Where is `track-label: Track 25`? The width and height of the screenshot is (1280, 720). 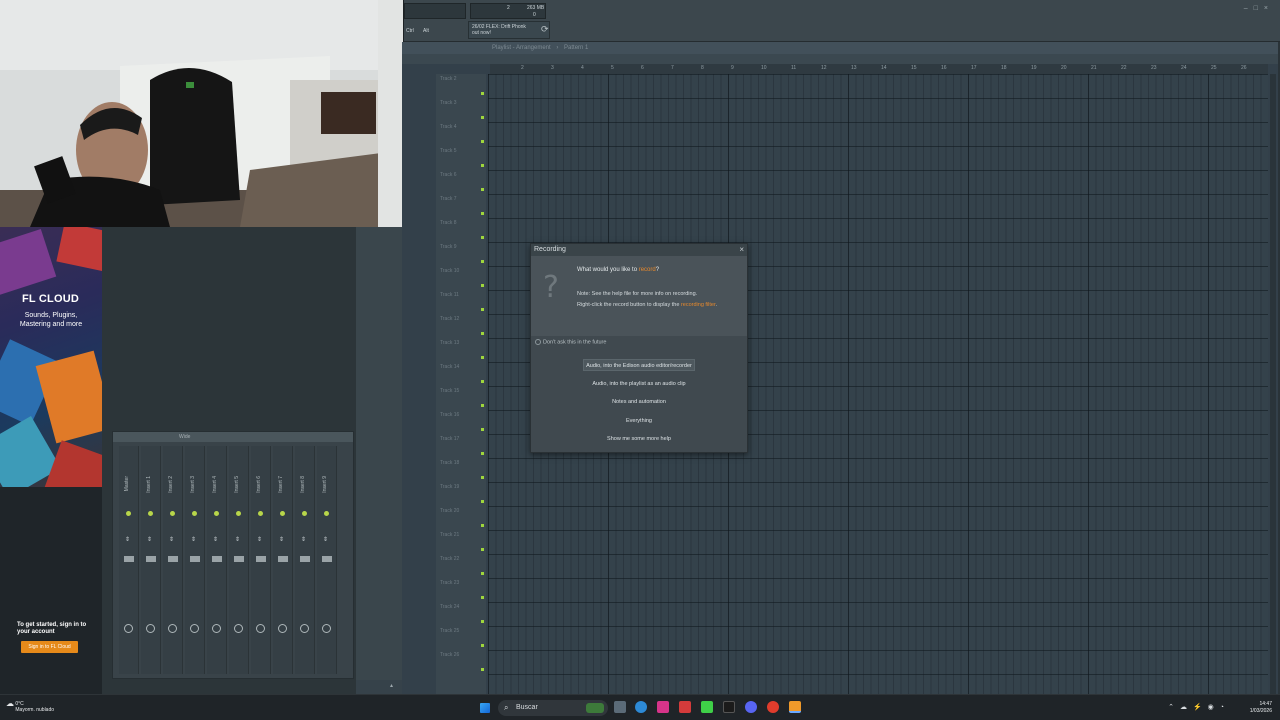
track-label: Track 25 is located at coordinates (449, 631).